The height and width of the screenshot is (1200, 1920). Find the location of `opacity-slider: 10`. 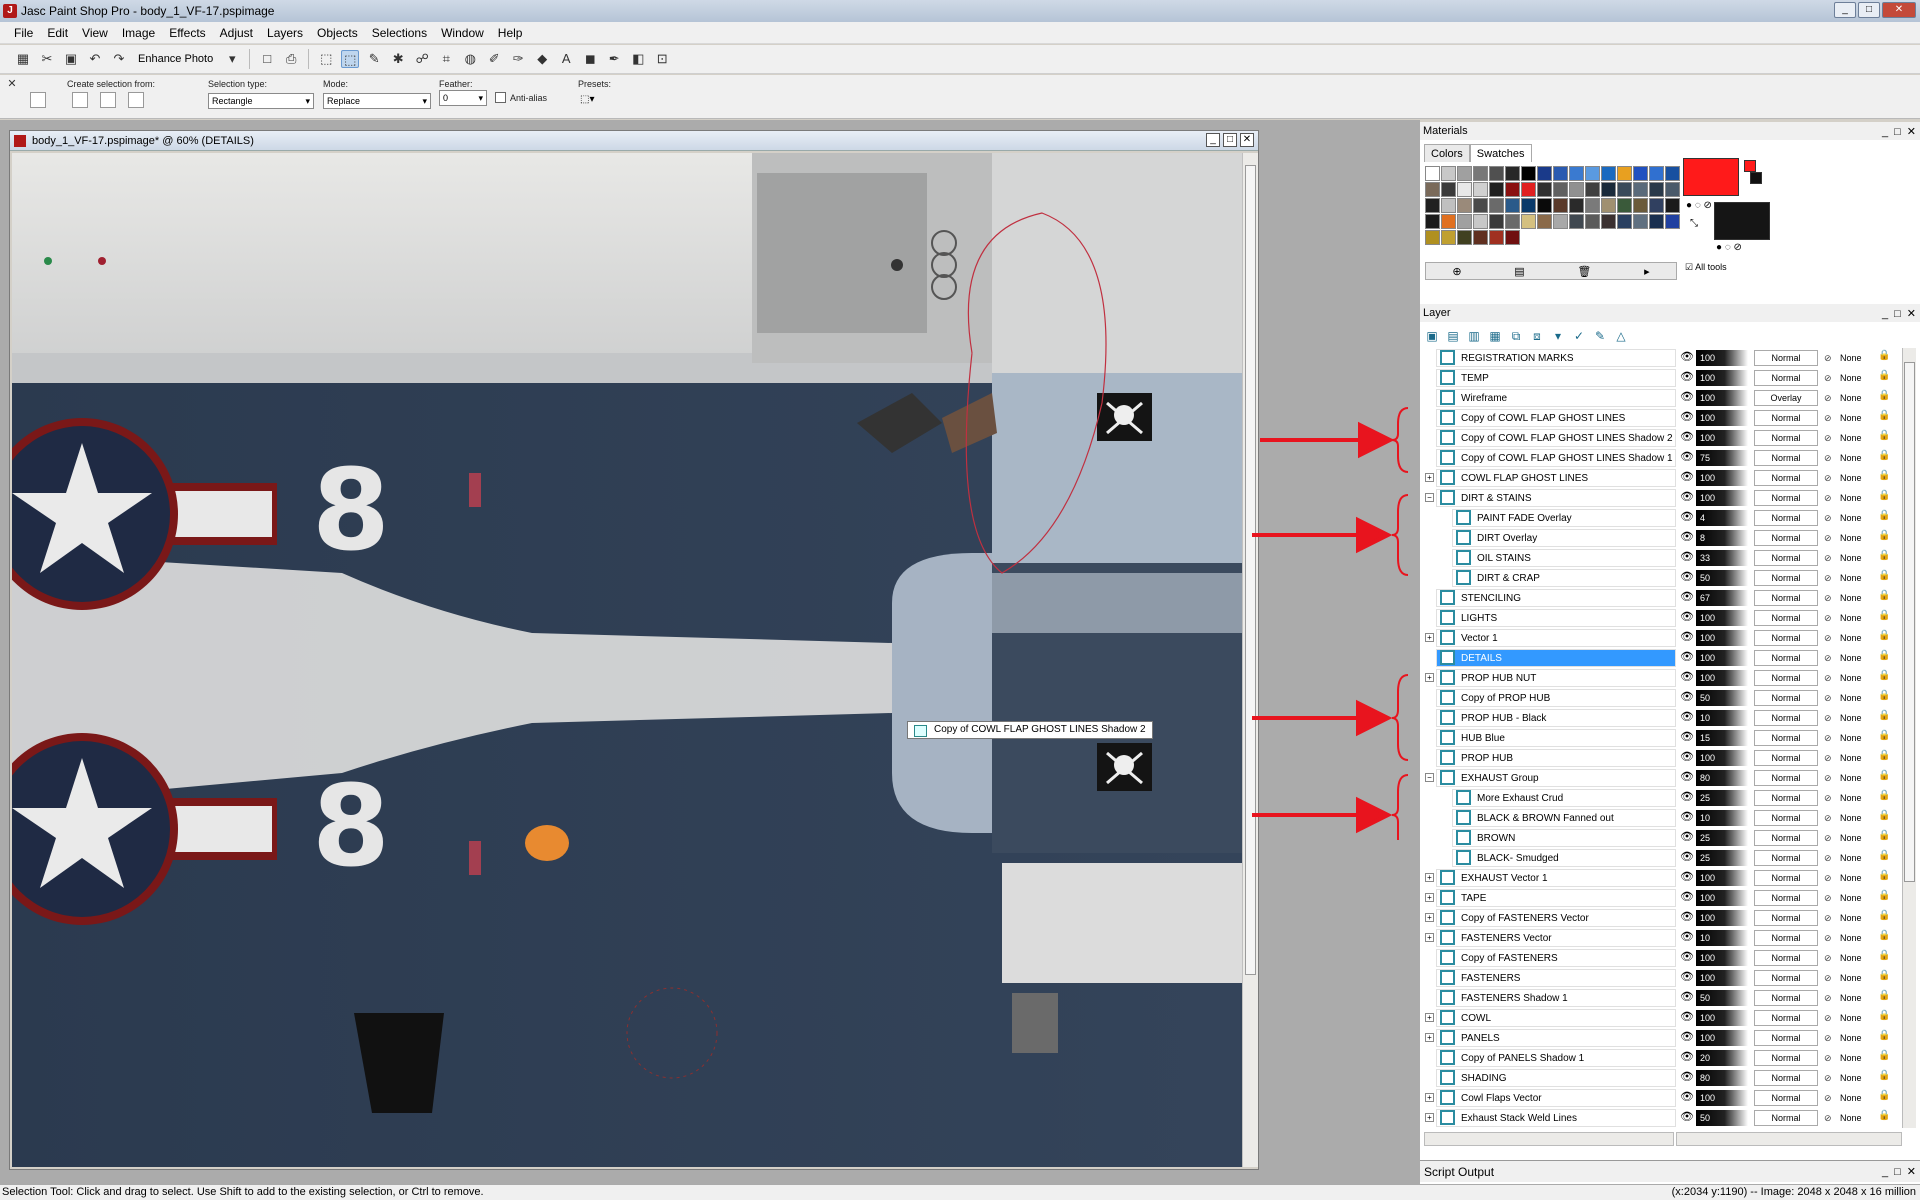

opacity-slider: 10 is located at coordinates (1722, 938).